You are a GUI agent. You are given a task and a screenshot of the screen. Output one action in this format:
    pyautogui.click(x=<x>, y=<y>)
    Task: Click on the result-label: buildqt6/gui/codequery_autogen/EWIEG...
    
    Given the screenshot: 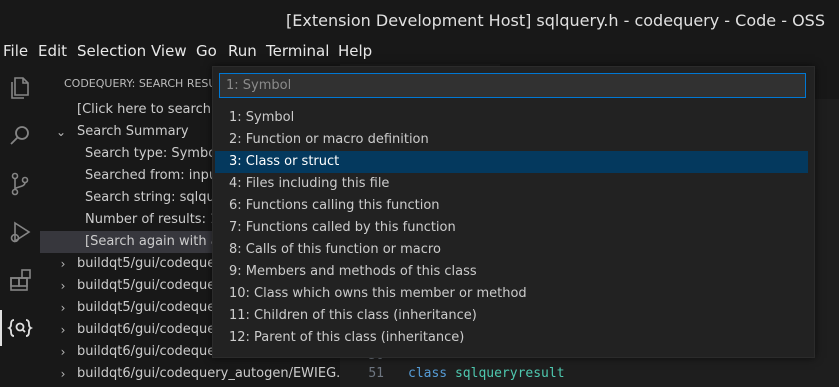 What is the action you would take?
    pyautogui.click(x=208, y=373)
    